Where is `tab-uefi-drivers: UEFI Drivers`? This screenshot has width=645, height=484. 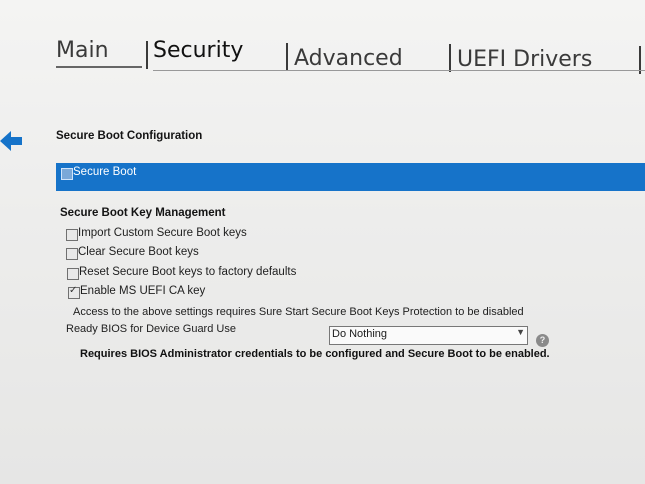
tab-uefi-drivers: UEFI Drivers is located at coordinates (524, 59).